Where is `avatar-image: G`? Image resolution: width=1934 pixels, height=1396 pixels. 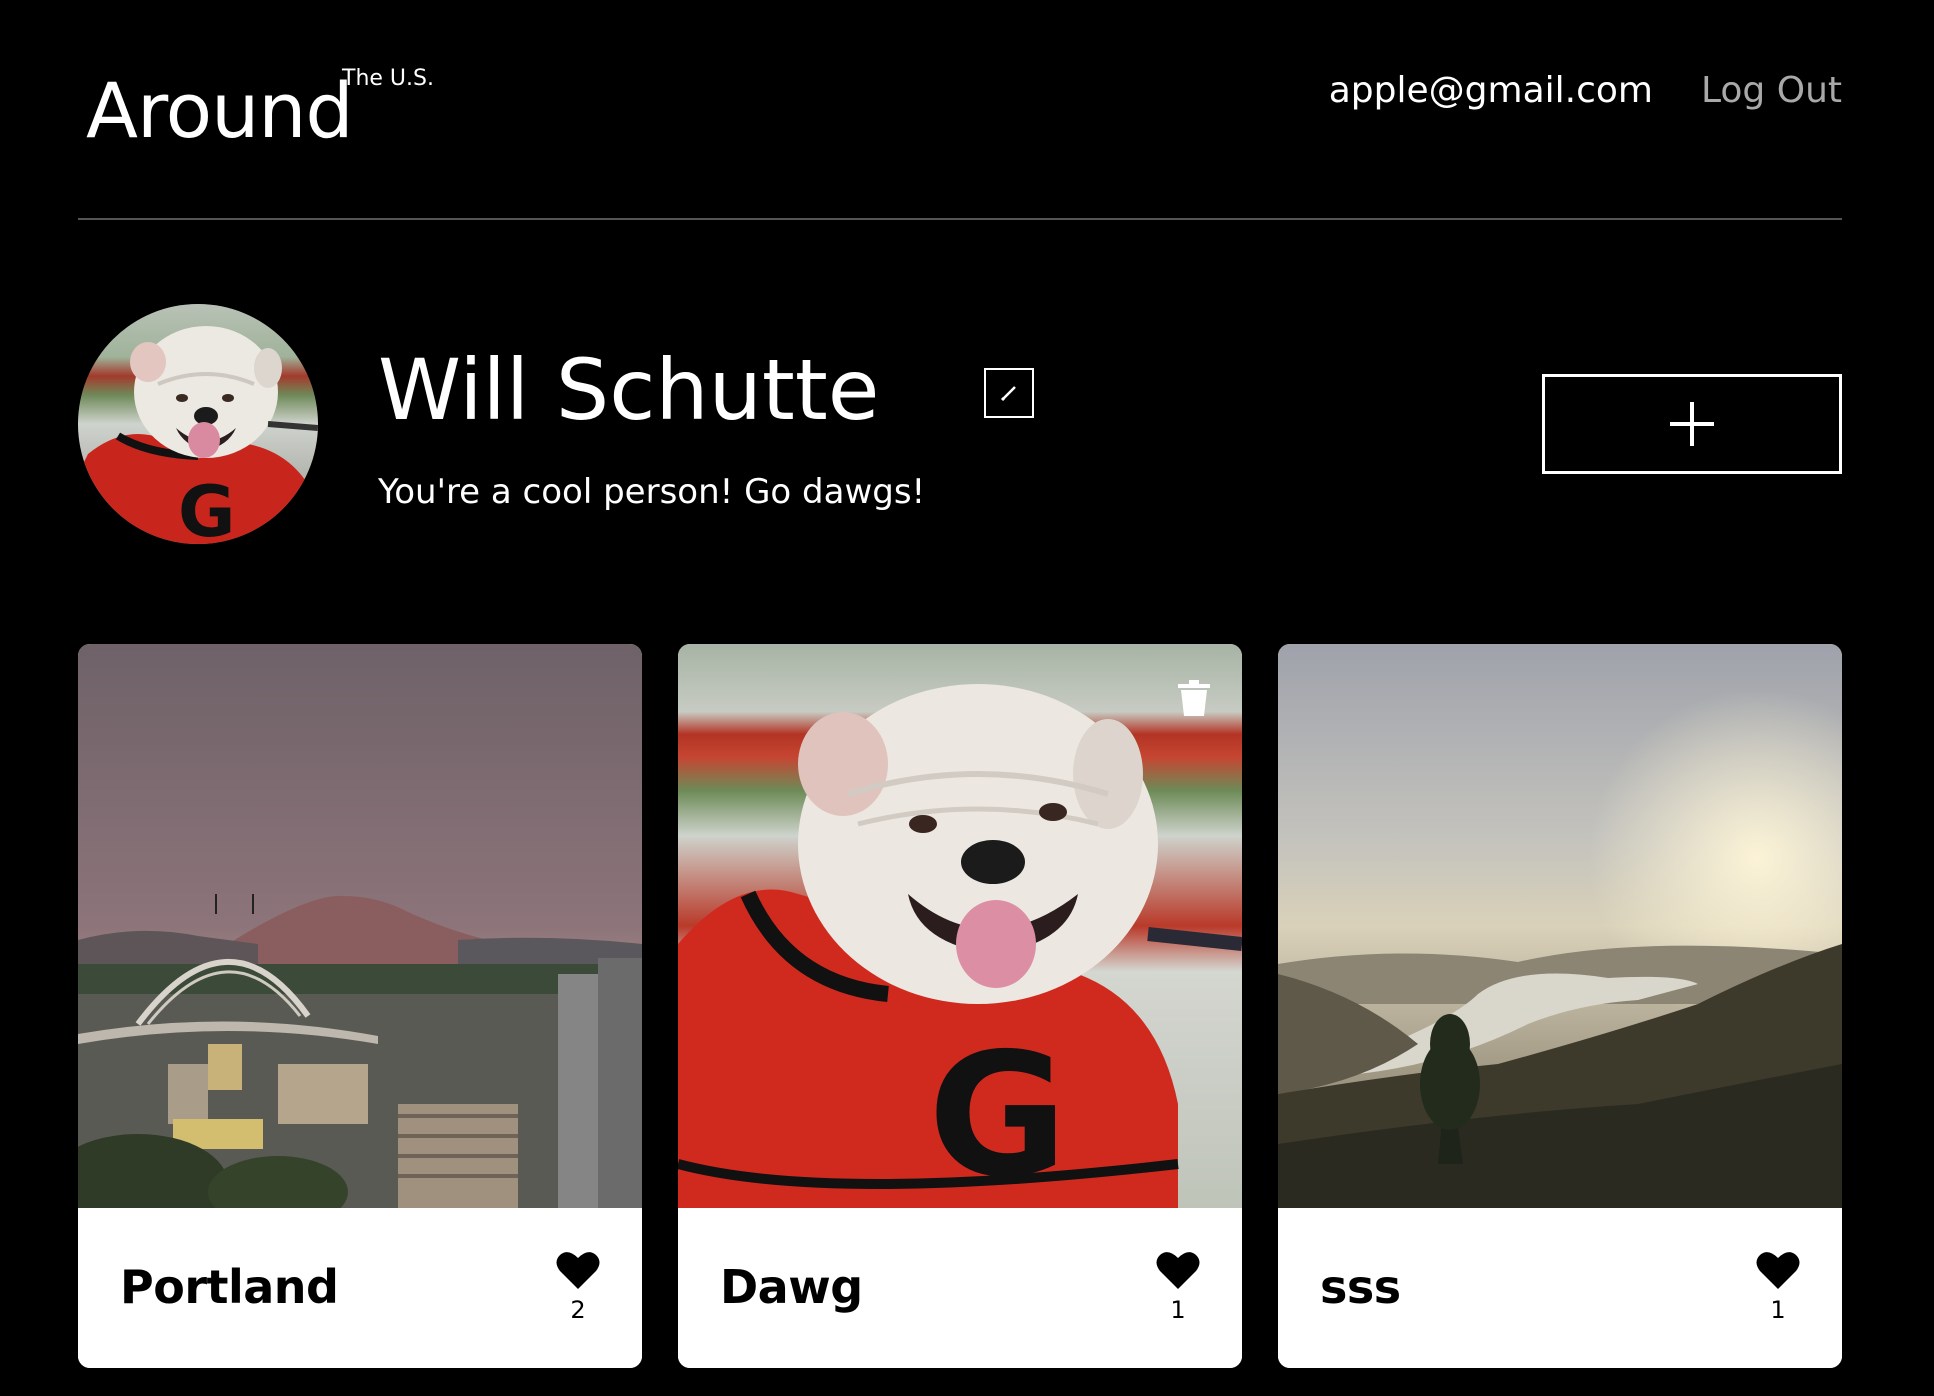 avatar-image: G is located at coordinates (198, 424).